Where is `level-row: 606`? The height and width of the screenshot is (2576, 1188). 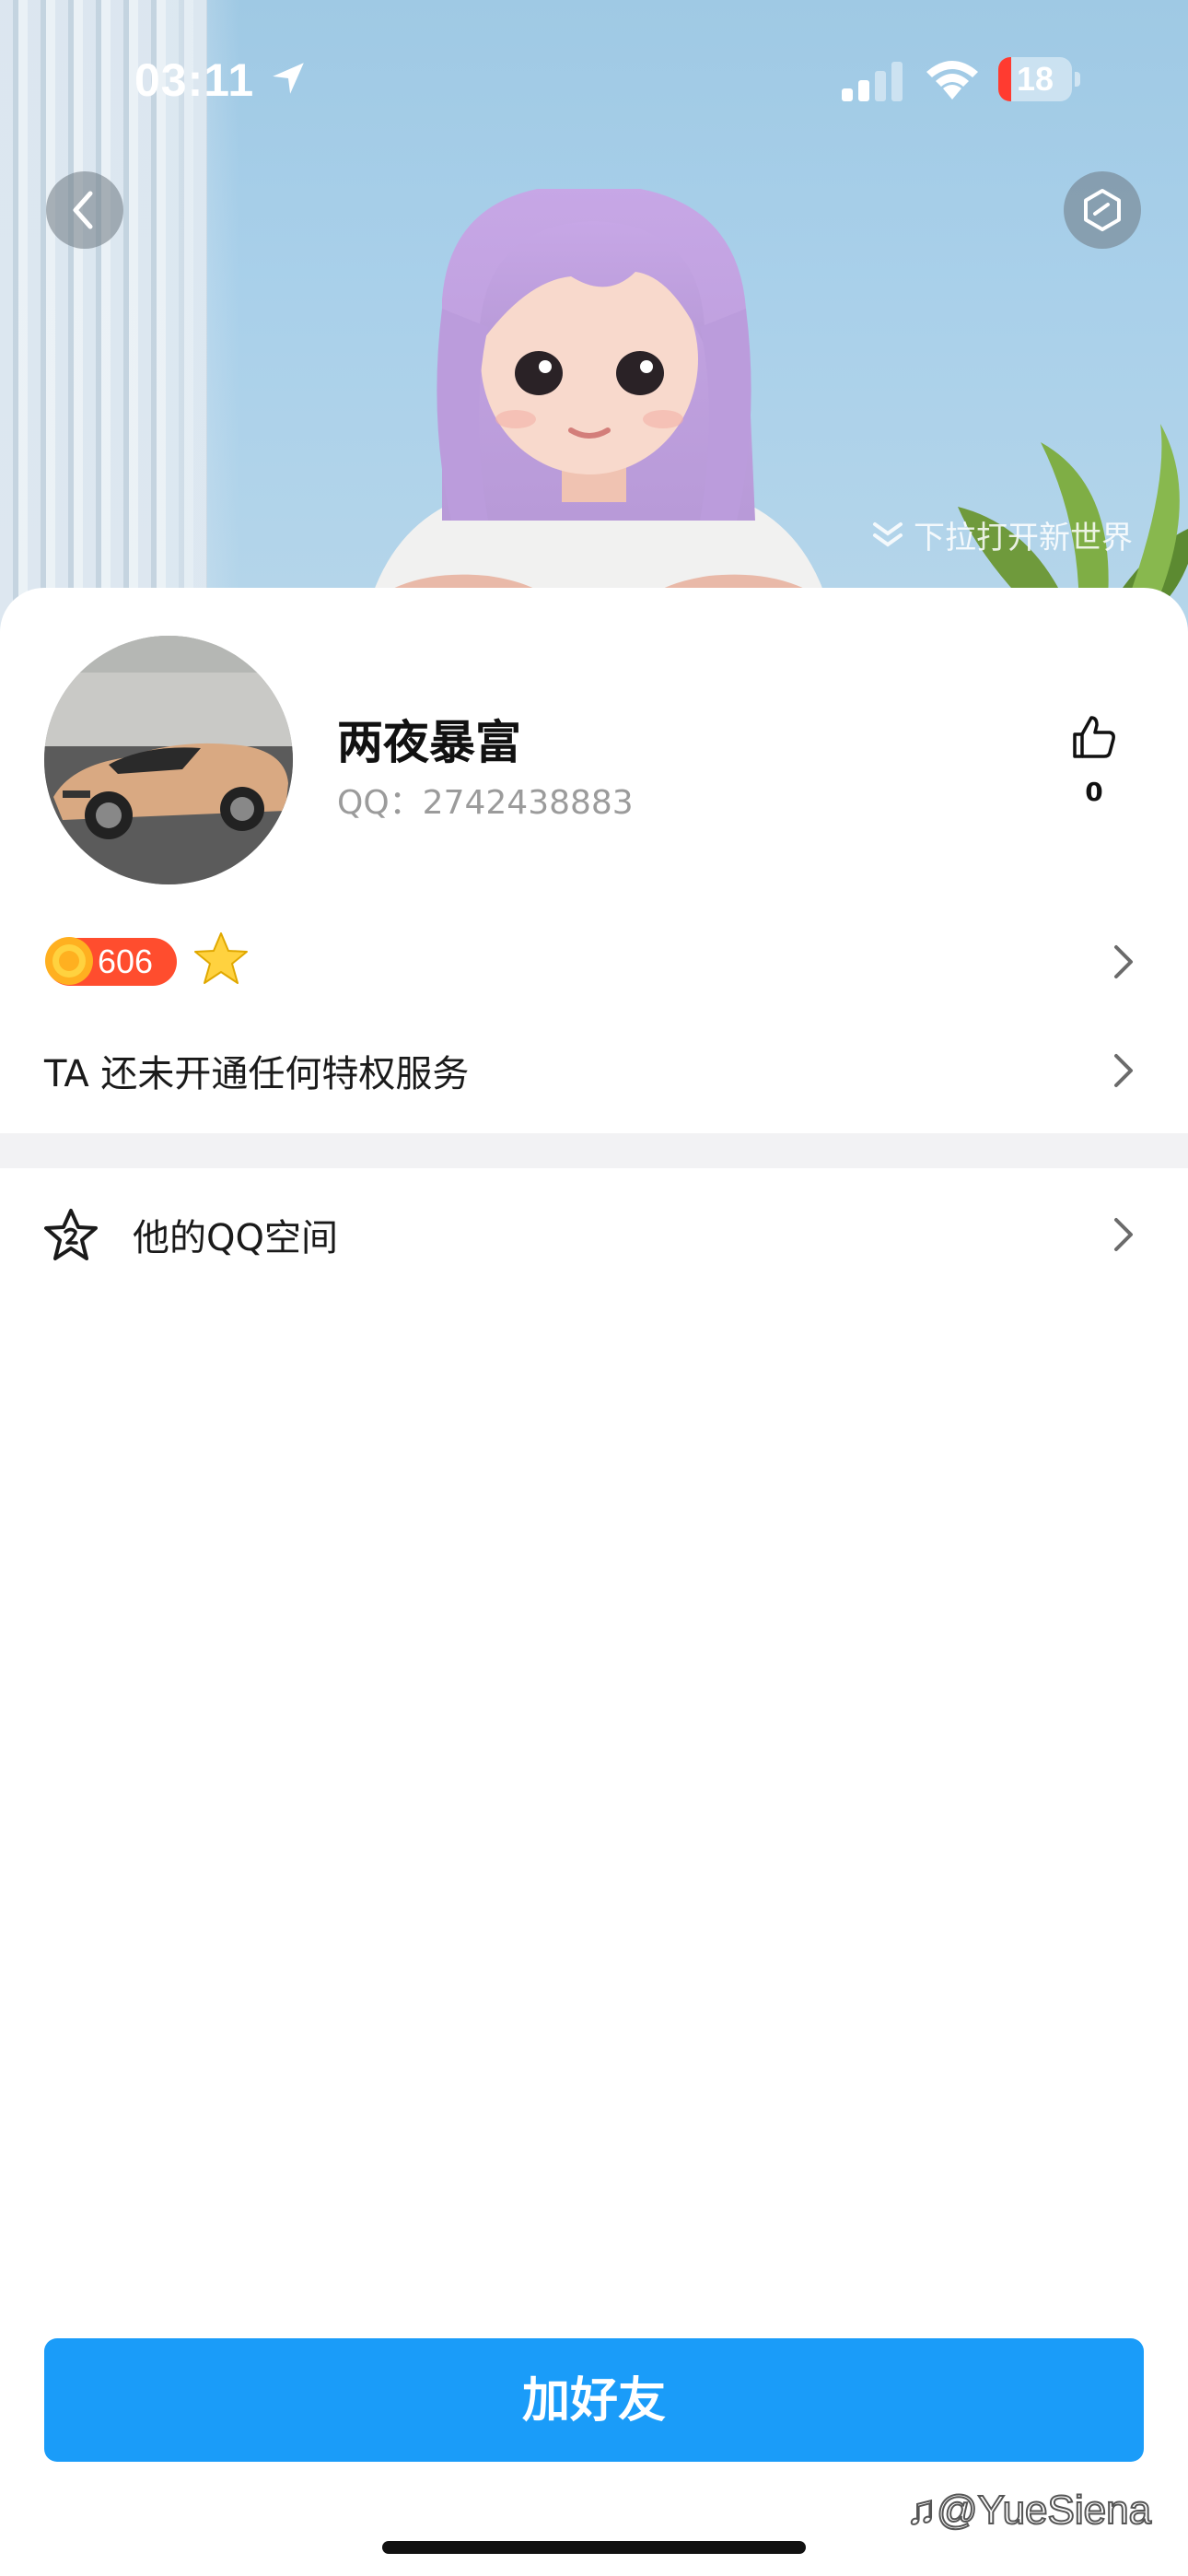 level-row: 606 is located at coordinates (594, 962).